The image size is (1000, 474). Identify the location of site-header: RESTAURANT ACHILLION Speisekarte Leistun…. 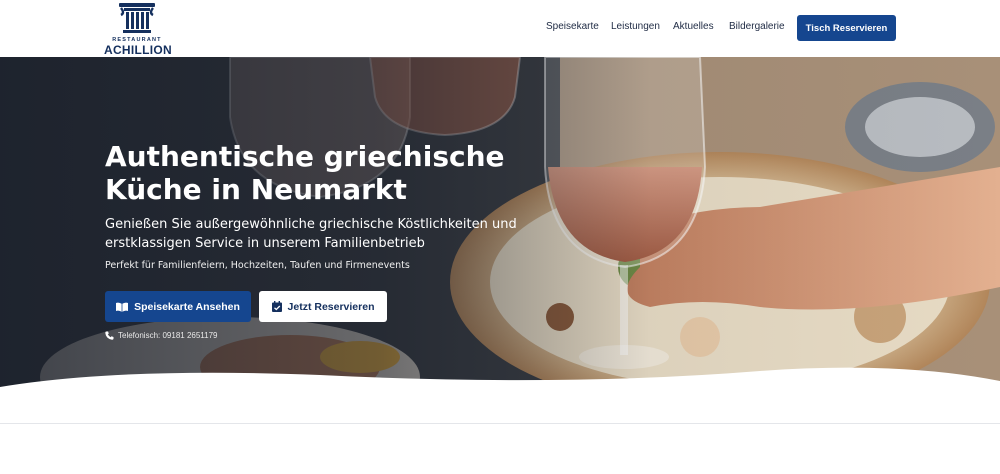
(500, 28).